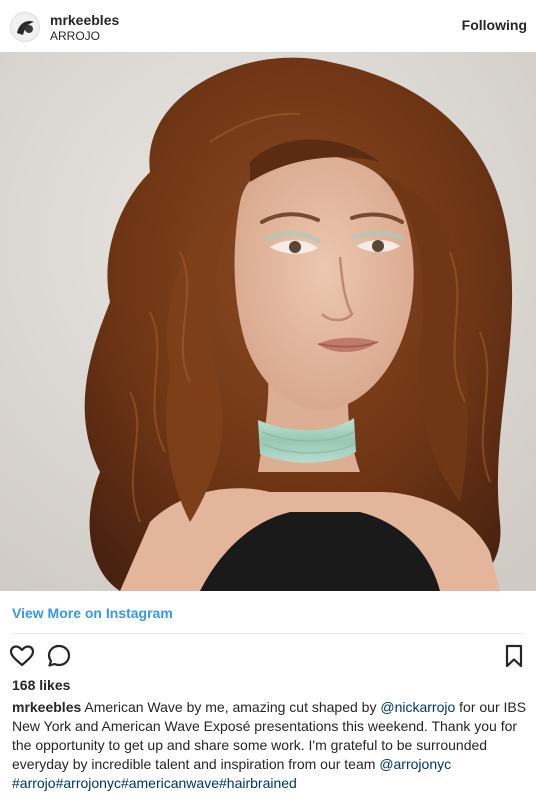  I want to click on divider, so click(268, 633).